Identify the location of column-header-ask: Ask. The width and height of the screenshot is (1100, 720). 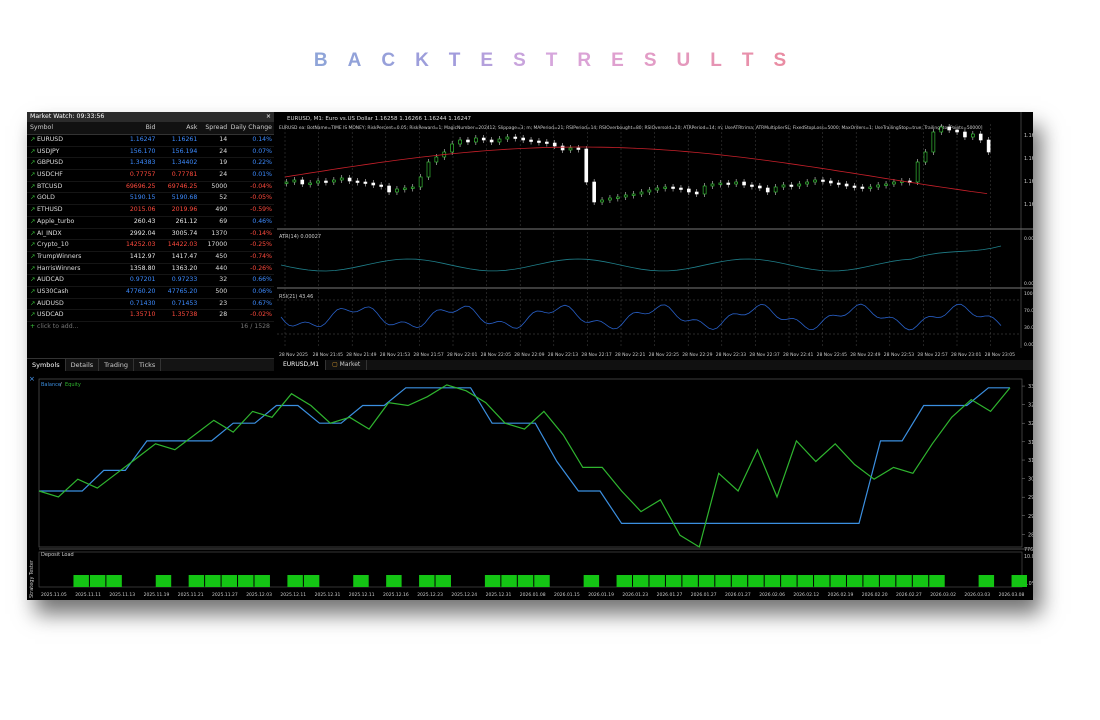
(176, 128).